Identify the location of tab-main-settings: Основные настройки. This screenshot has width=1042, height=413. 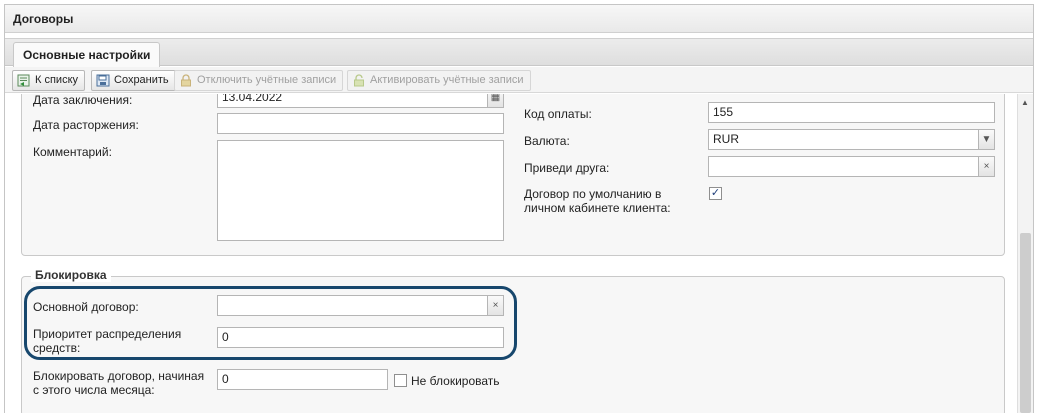
(87, 54).